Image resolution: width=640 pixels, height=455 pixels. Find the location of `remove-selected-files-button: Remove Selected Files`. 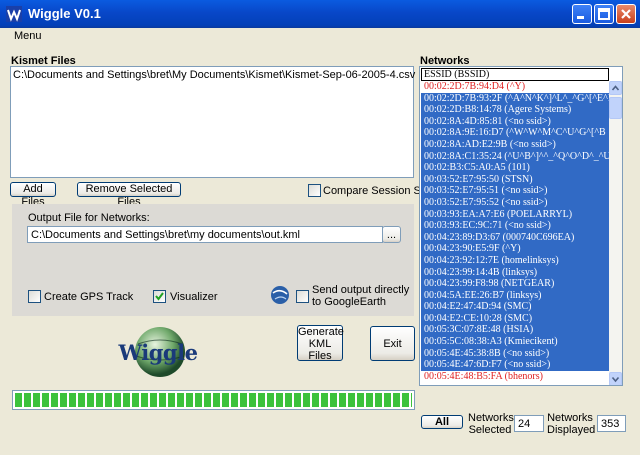

remove-selected-files-button: Remove Selected Files is located at coordinates (129, 195).